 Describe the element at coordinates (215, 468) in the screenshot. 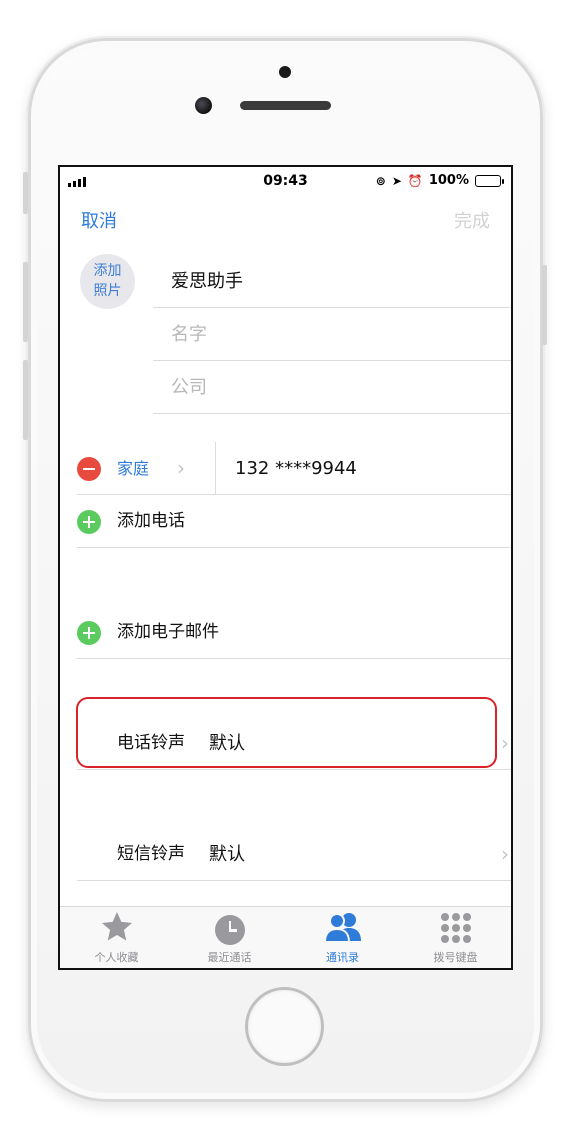

I see `divider` at that location.